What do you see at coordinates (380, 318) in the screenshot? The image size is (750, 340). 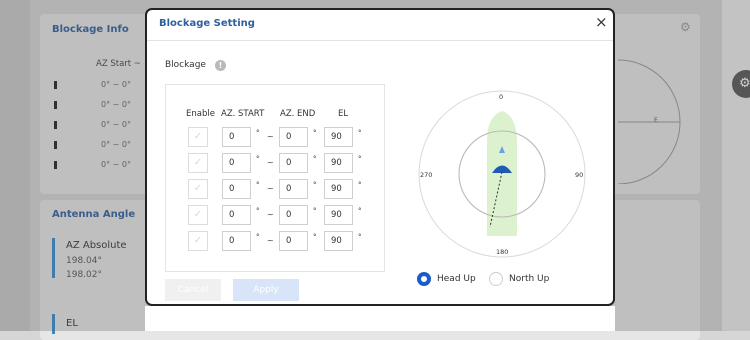 I see `modal-lower-area` at bounding box center [380, 318].